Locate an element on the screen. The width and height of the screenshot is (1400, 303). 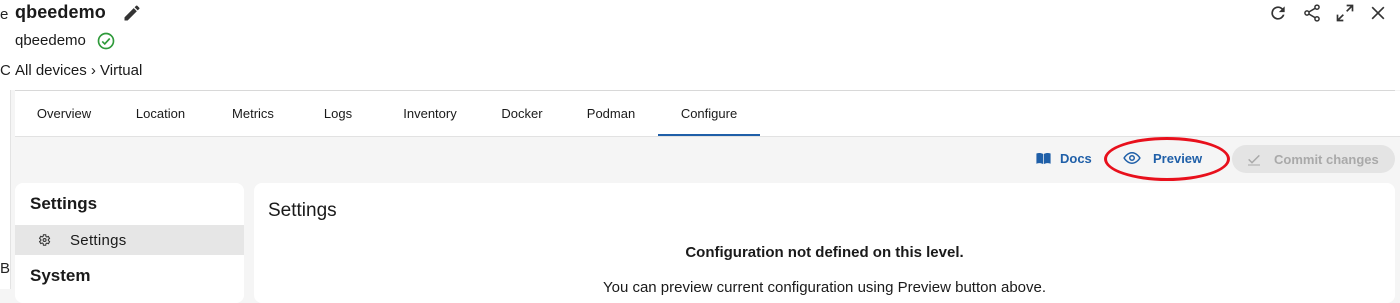
close-icon is located at coordinates (1378, 15).